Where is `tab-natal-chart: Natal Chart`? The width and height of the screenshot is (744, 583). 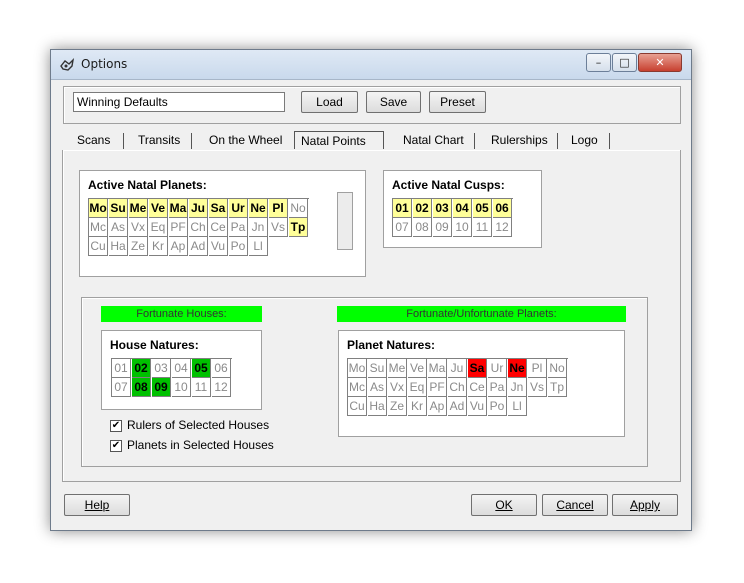
tab-natal-chart: Natal Chart is located at coordinates (433, 140).